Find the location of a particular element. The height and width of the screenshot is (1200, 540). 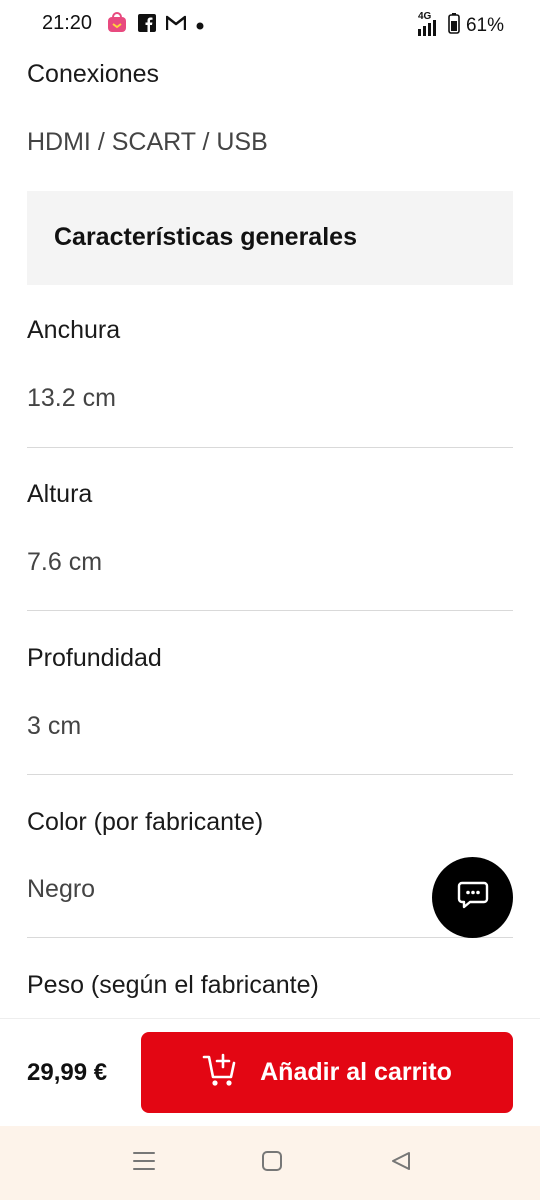

back-nav-button is located at coordinates (401, 1163).